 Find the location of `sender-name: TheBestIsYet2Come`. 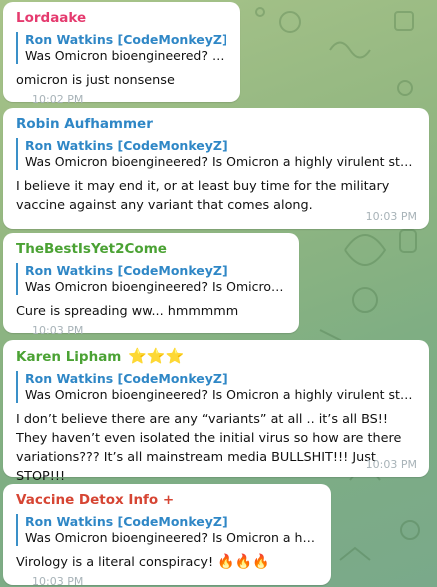

sender-name: TheBestIsYet2Come is located at coordinates (150, 249).